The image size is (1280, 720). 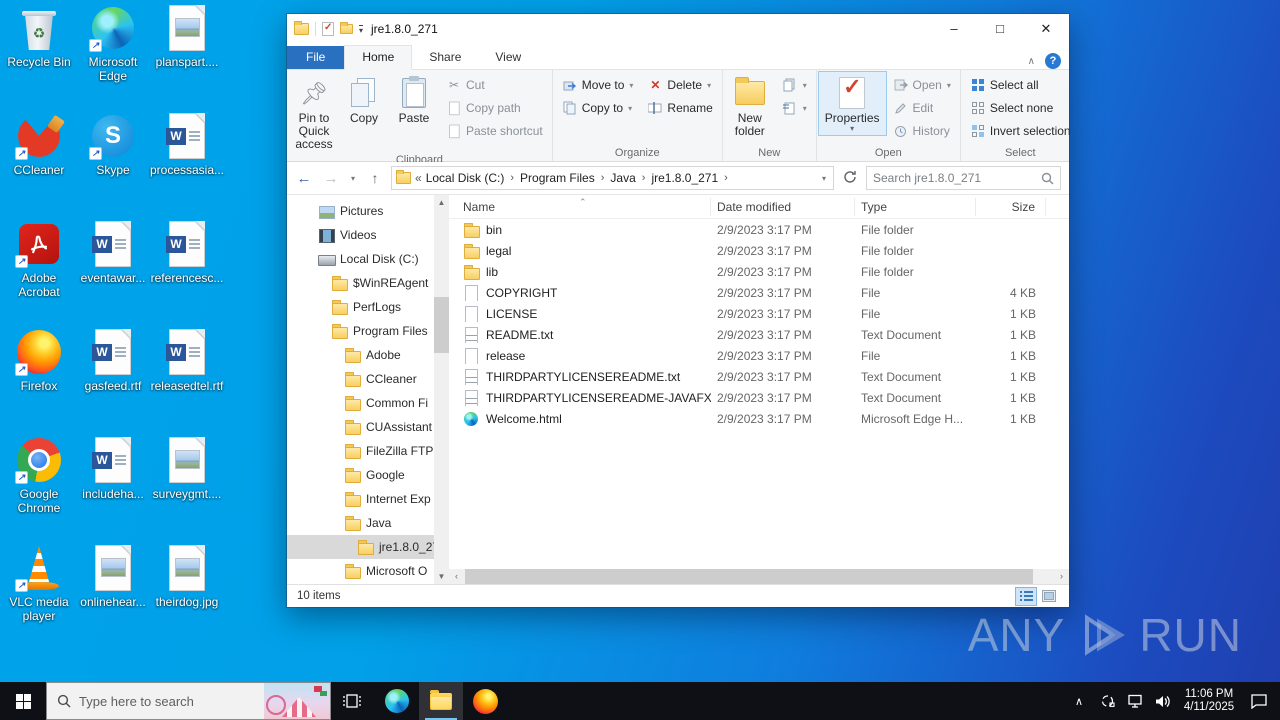 I want to click on tab-share: Share, so click(x=445, y=57).